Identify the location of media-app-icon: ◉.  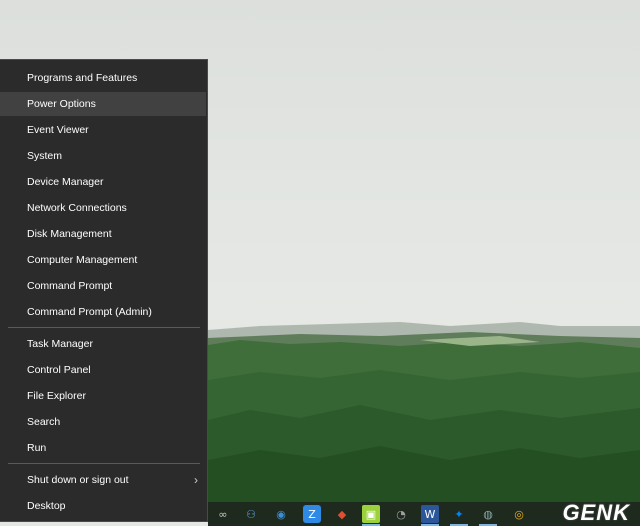
(281, 514).